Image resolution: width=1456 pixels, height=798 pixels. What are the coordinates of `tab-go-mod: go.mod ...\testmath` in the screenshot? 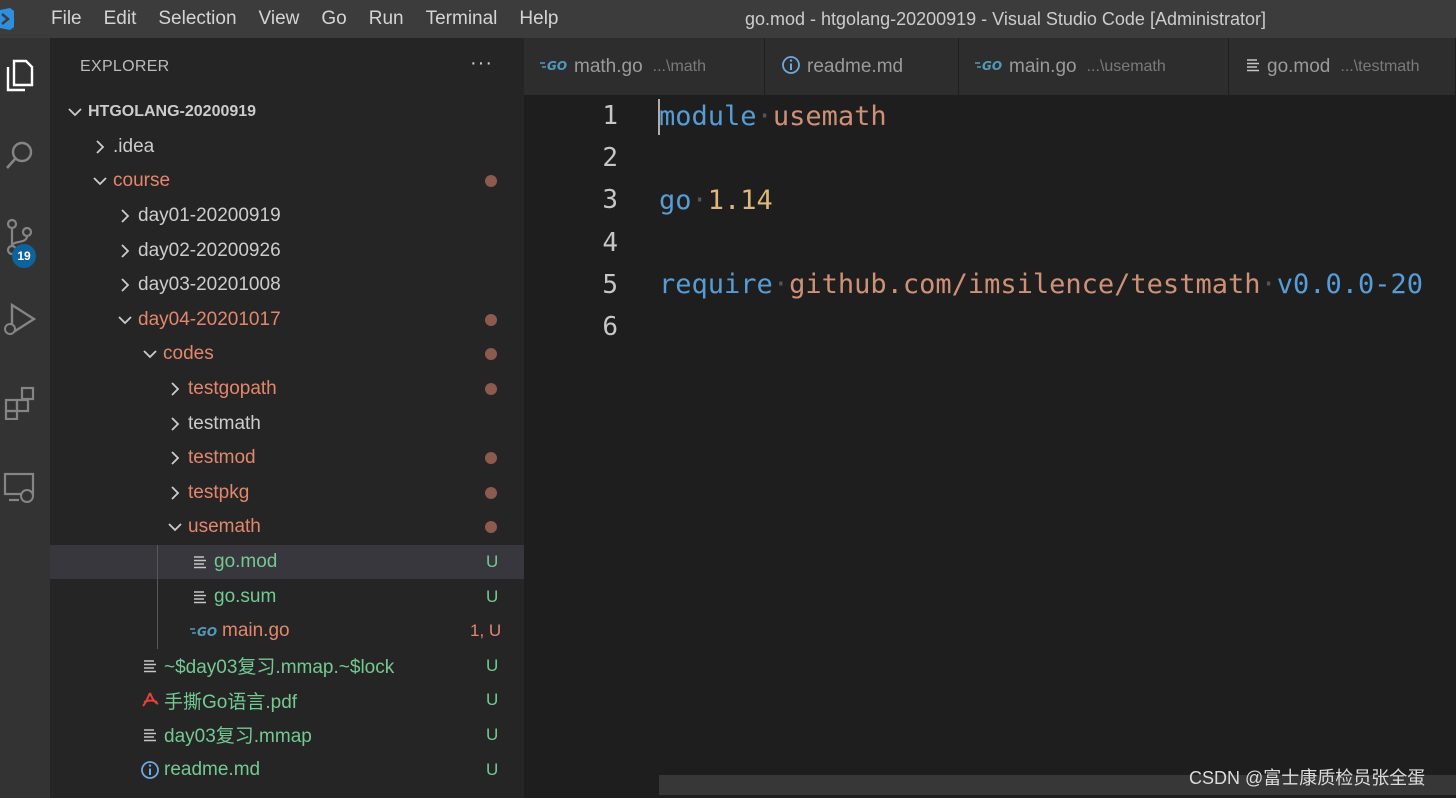 It's located at (1342, 66).